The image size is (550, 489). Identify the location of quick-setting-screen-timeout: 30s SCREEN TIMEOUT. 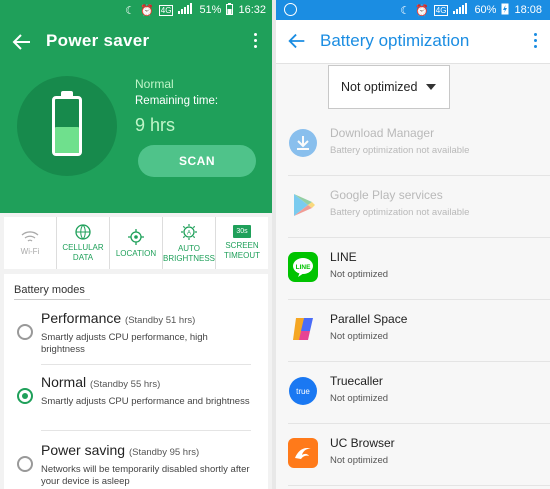
(242, 243).